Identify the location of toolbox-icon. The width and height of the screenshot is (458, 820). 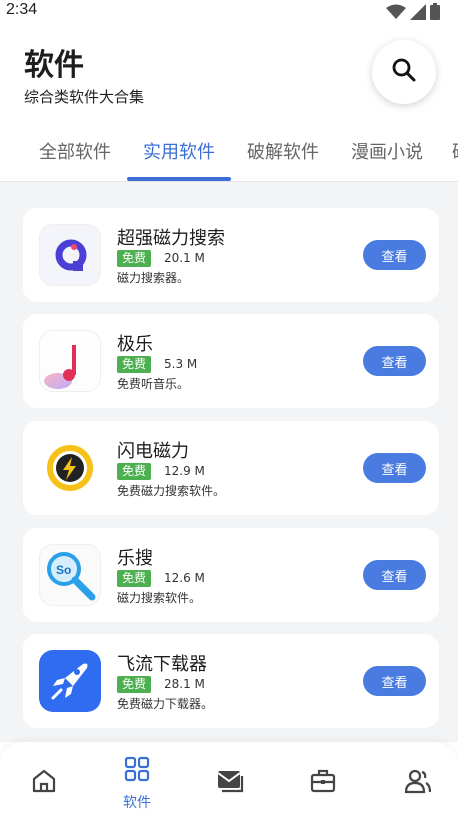
(323, 783).